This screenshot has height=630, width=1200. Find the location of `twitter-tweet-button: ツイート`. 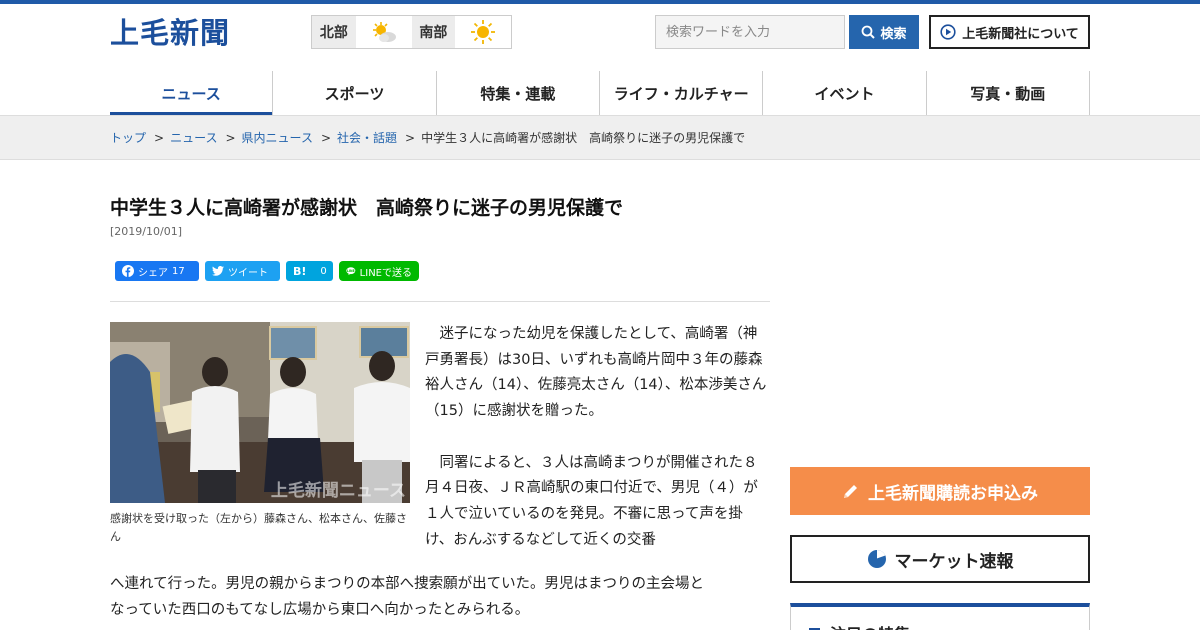

twitter-tweet-button: ツイート is located at coordinates (242, 271).